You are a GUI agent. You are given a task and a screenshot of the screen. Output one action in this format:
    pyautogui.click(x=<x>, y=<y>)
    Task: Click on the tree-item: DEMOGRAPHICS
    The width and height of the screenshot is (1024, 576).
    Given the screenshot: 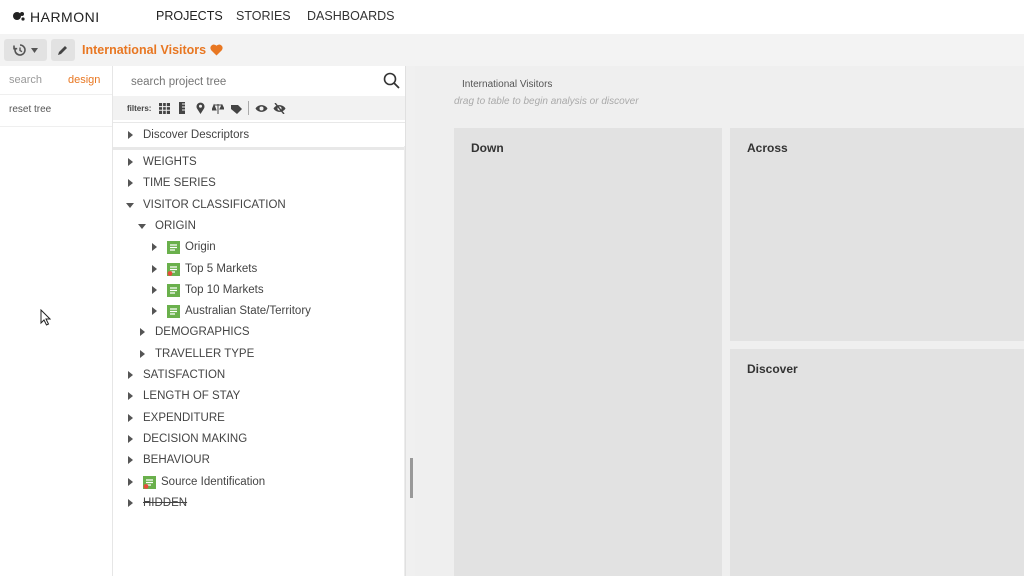 What is the action you would take?
    pyautogui.click(x=193, y=332)
    